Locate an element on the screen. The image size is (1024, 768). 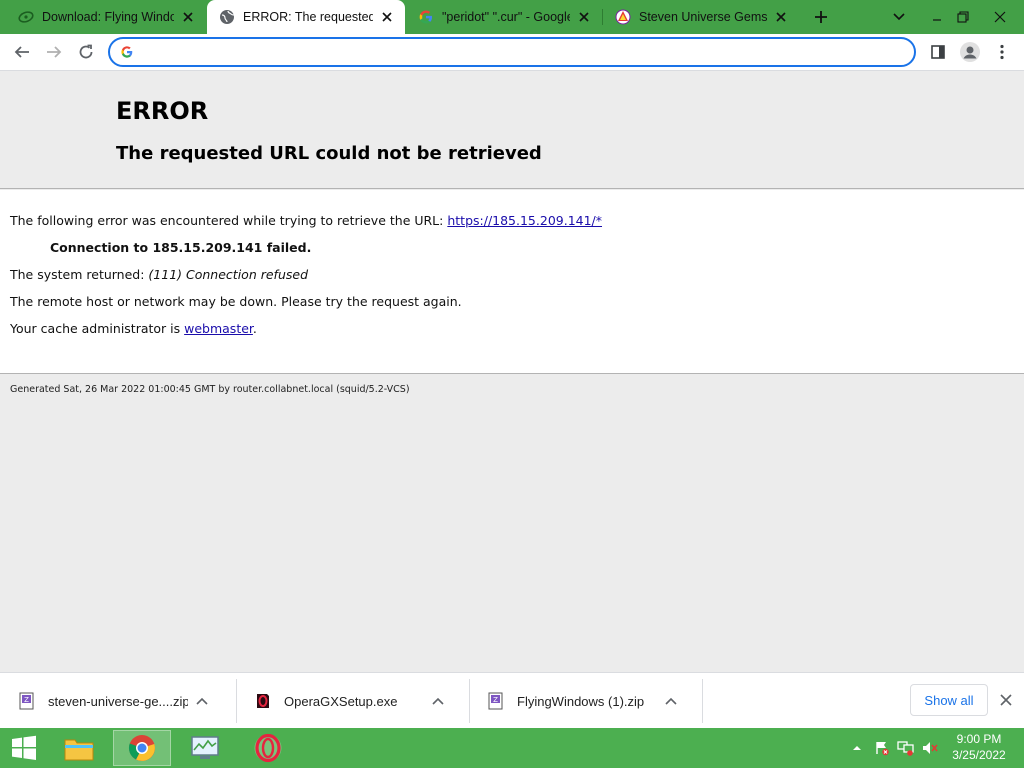
tab-download-flying-windows: Download: Flying Windows is located at coordinates (106, 17).